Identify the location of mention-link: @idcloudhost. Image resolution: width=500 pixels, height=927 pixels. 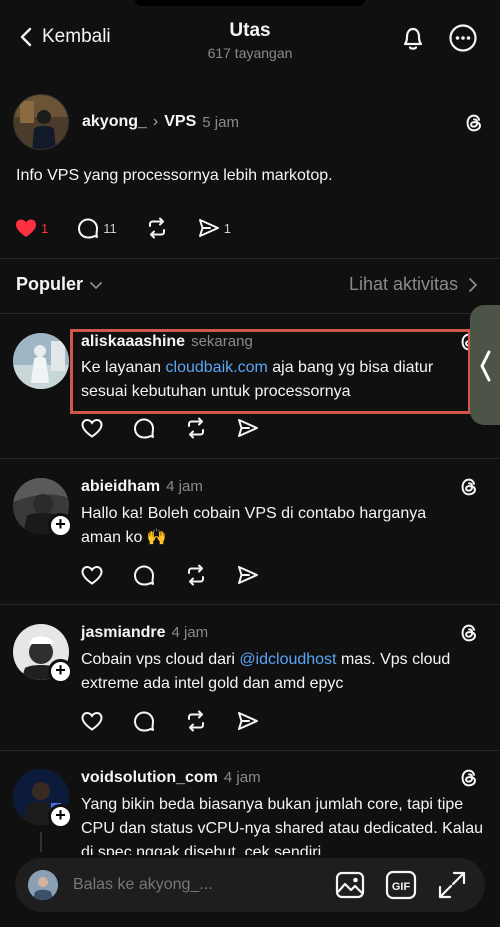
(287, 659).